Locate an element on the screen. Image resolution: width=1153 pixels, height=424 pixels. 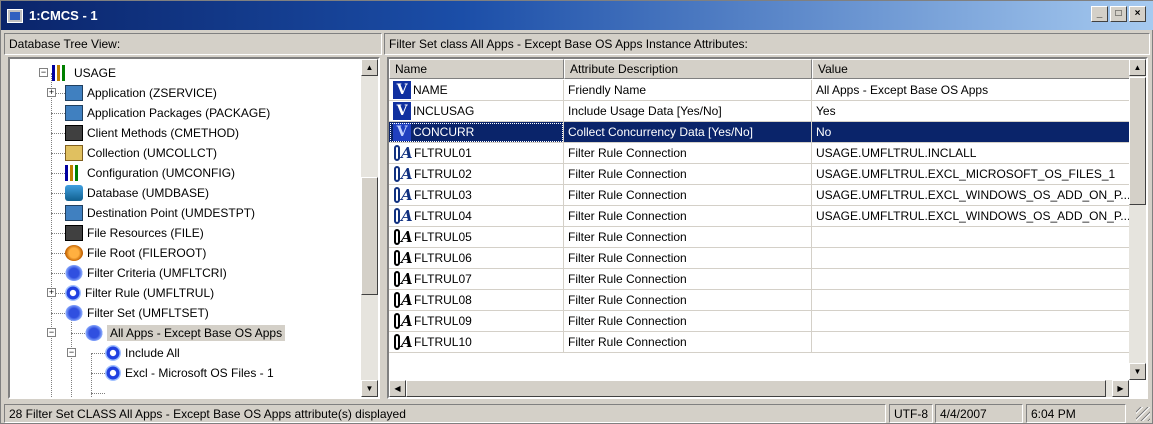
table-row: A FLTRUL10 Filter Rule Connection is located at coordinates (761, 342).